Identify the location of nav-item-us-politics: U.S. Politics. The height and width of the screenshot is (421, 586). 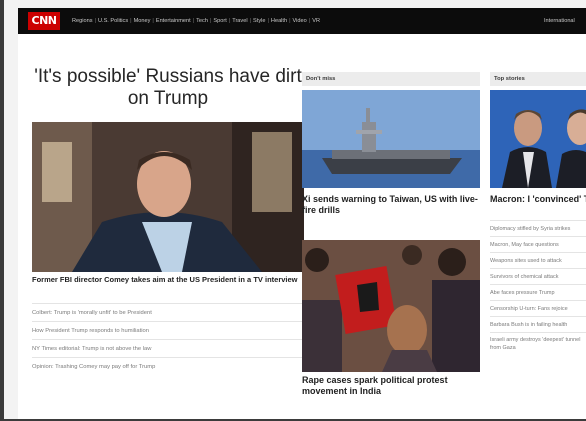
(113, 21).